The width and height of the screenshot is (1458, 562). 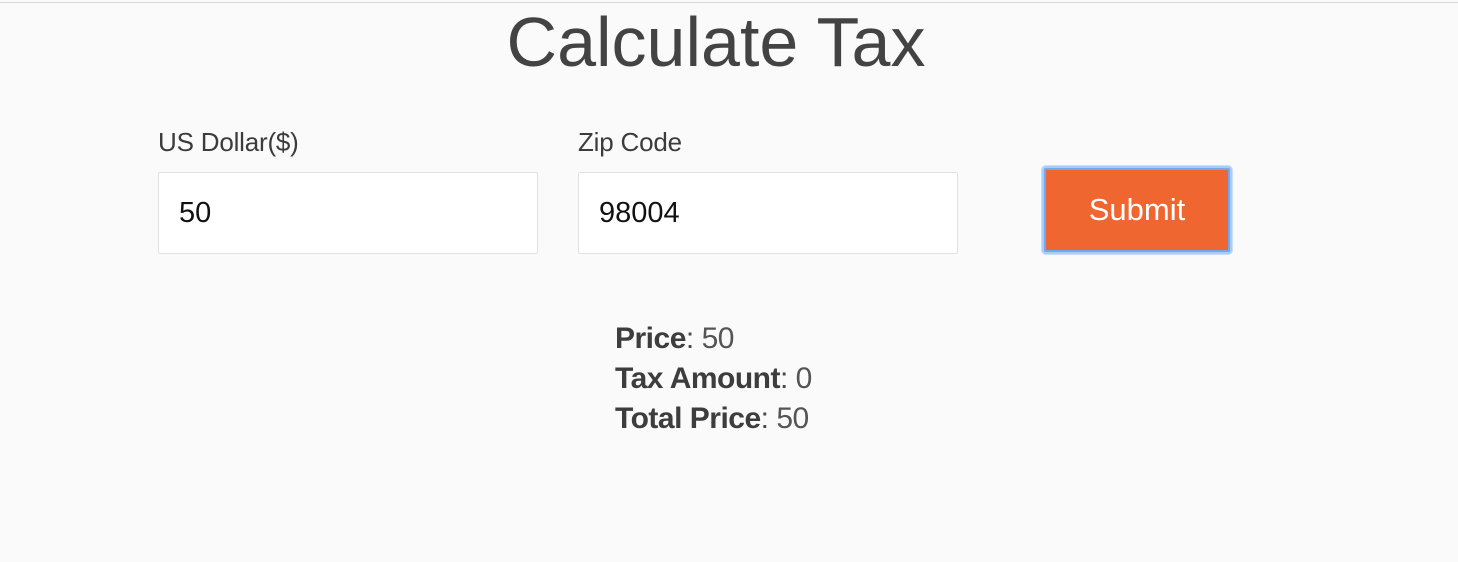 I want to click on tax-amount-label: Tax Amount, so click(x=698, y=378).